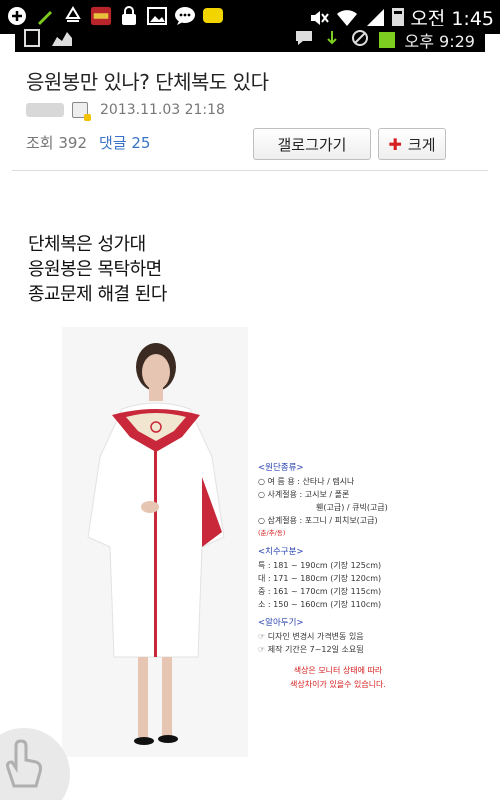 The image size is (500, 800). I want to click on secondary-status-bar: 오후 9:29, so click(250, 39).